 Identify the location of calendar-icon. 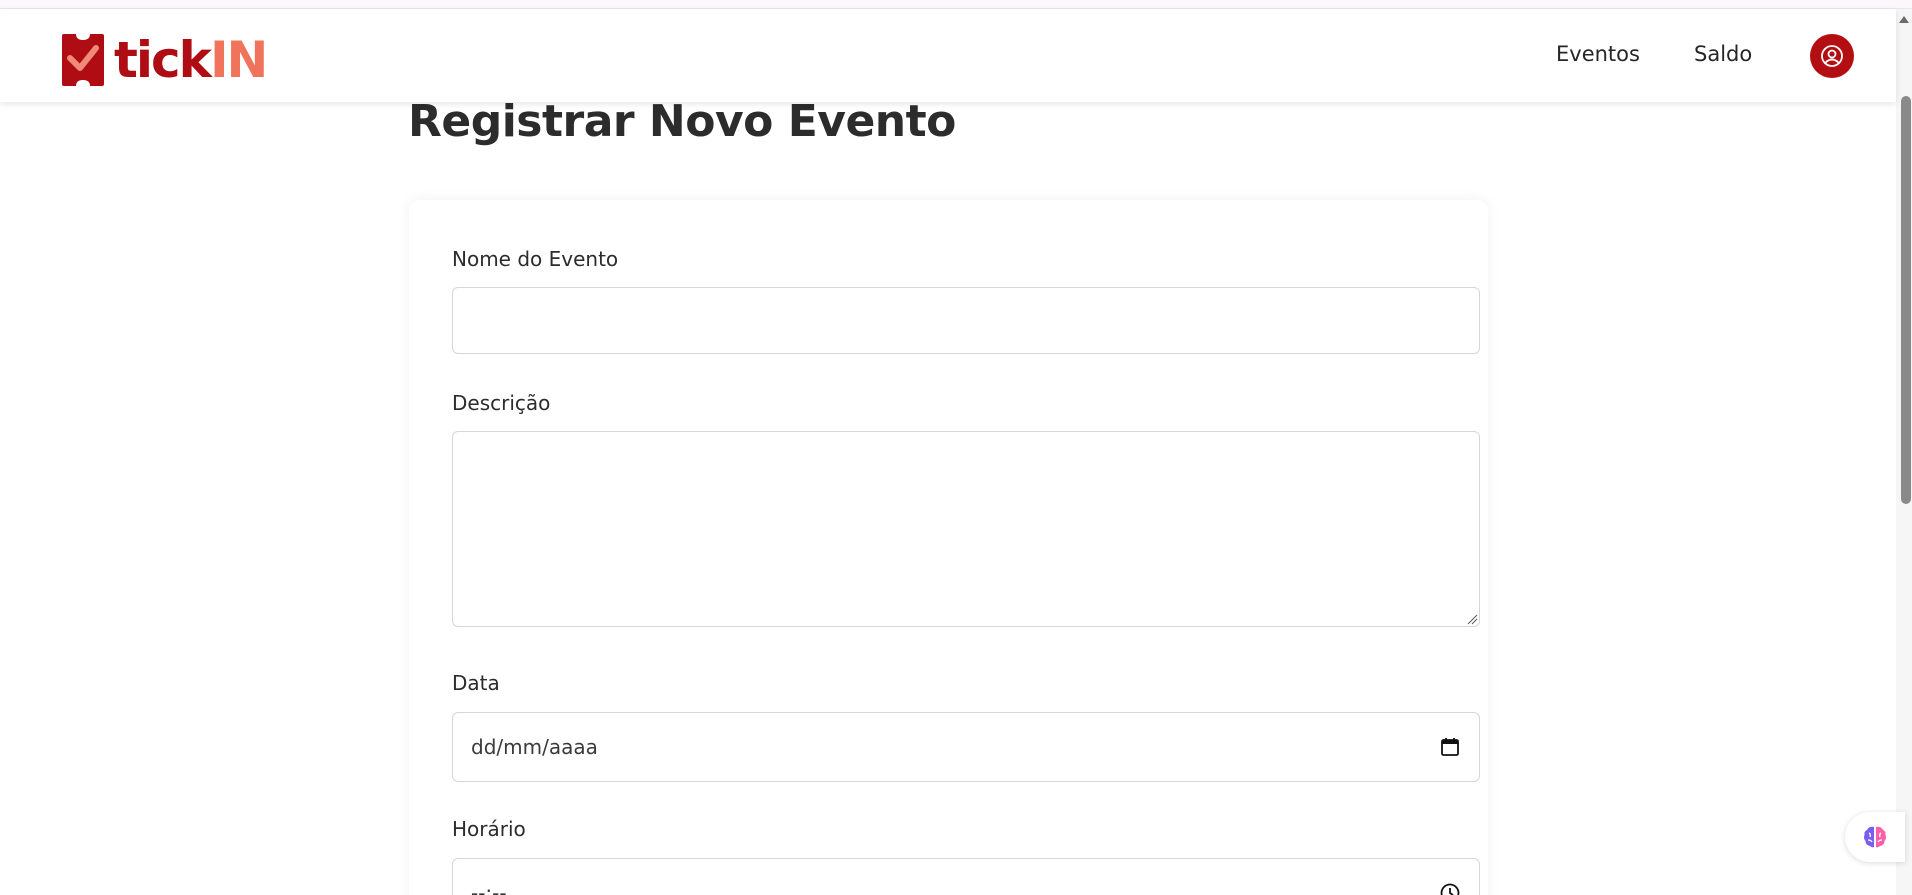
(1450, 747).